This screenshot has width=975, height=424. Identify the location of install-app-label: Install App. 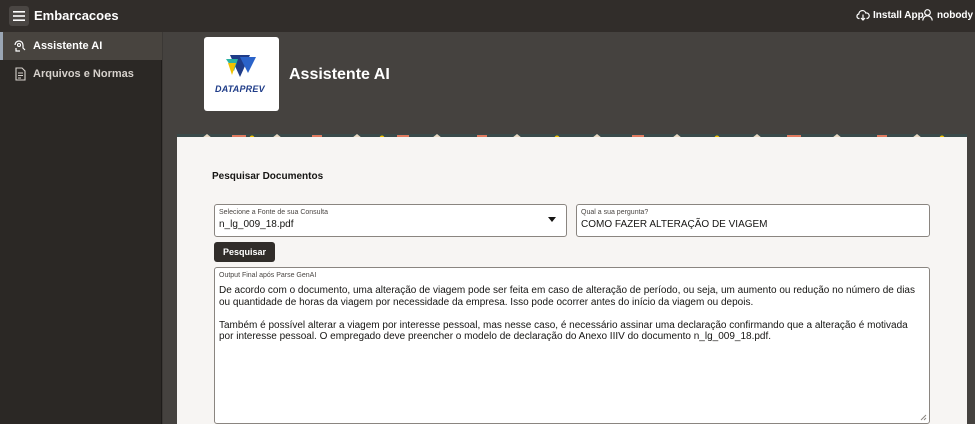
(898, 15).